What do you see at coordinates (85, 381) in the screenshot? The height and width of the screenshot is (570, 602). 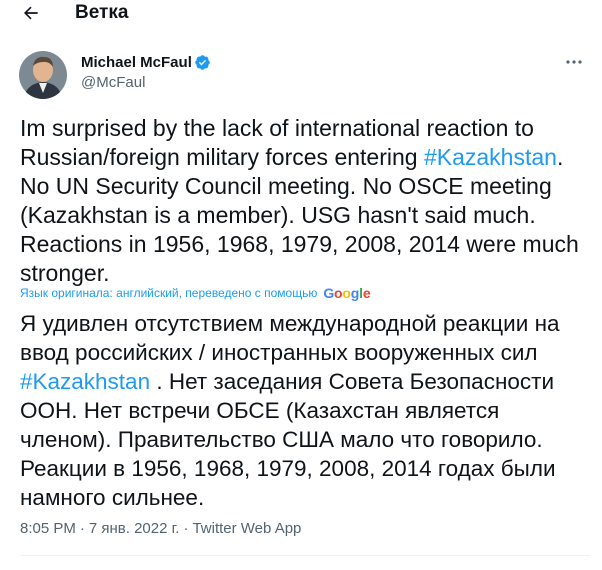 I see `translated-hashtag-link: #Kazakhstan` at bounding box center [85, 381].